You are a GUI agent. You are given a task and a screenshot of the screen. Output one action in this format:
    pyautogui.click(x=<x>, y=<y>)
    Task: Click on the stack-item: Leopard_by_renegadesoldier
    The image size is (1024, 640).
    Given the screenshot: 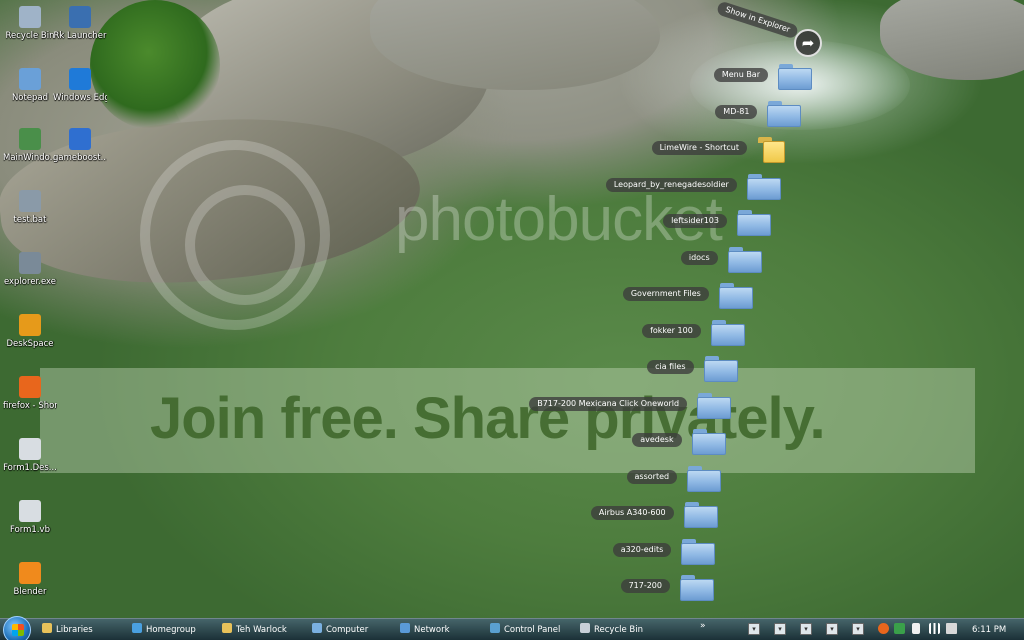 What is the action you would take?
    pyautogui.click(x=394, y=187)
    